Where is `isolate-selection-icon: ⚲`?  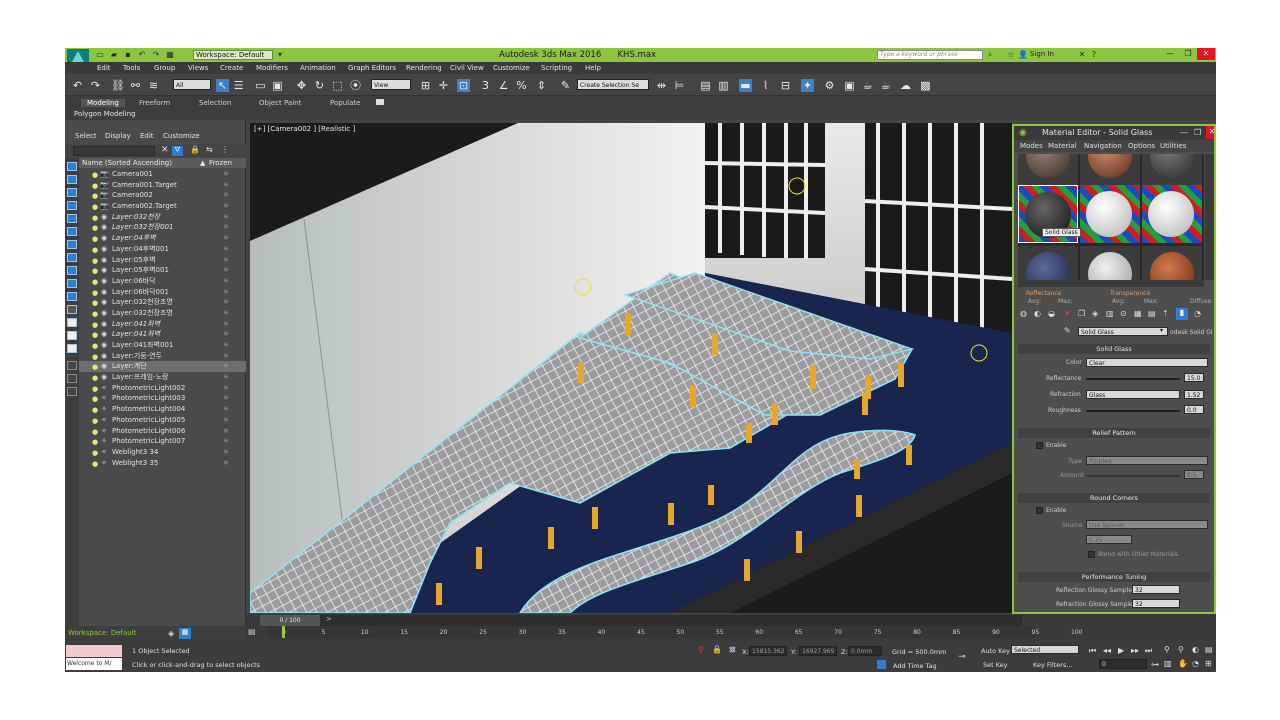 isolate-selection-icon: ⚲ is located at coordinates (701, 649).